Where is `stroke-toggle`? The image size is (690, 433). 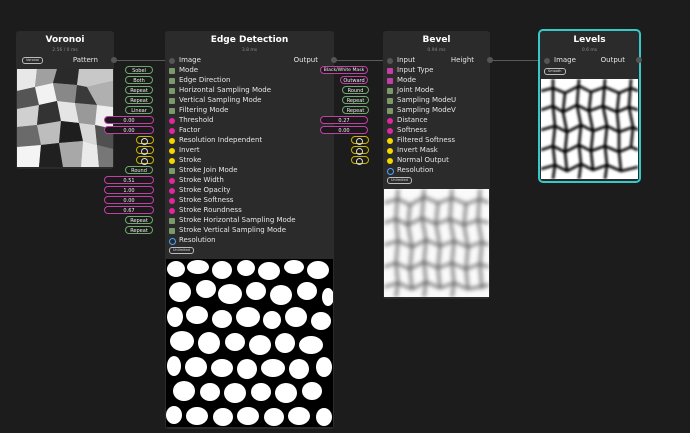
stroke-toggle is located at coordinates (145, 160).